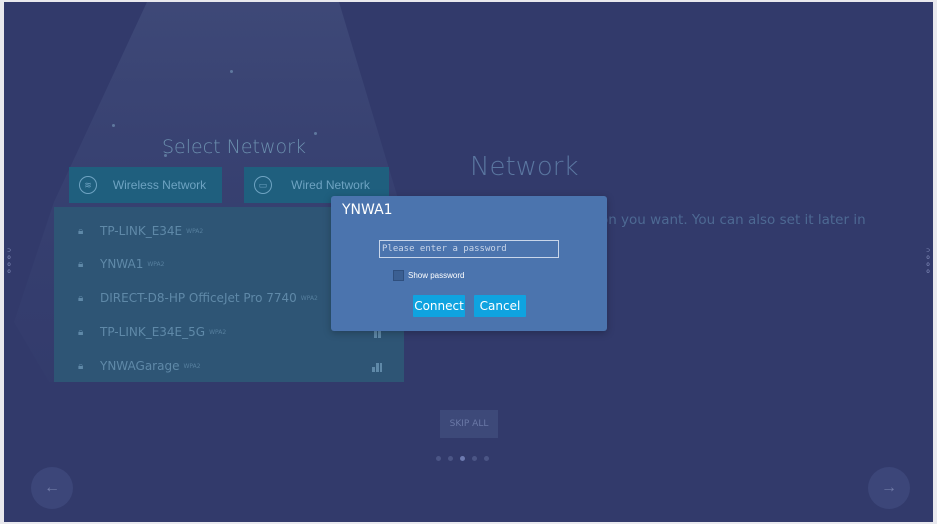 The height and width of the screenshot is (524, 937). I want to click on previous-button: ←, so click(52, 488).